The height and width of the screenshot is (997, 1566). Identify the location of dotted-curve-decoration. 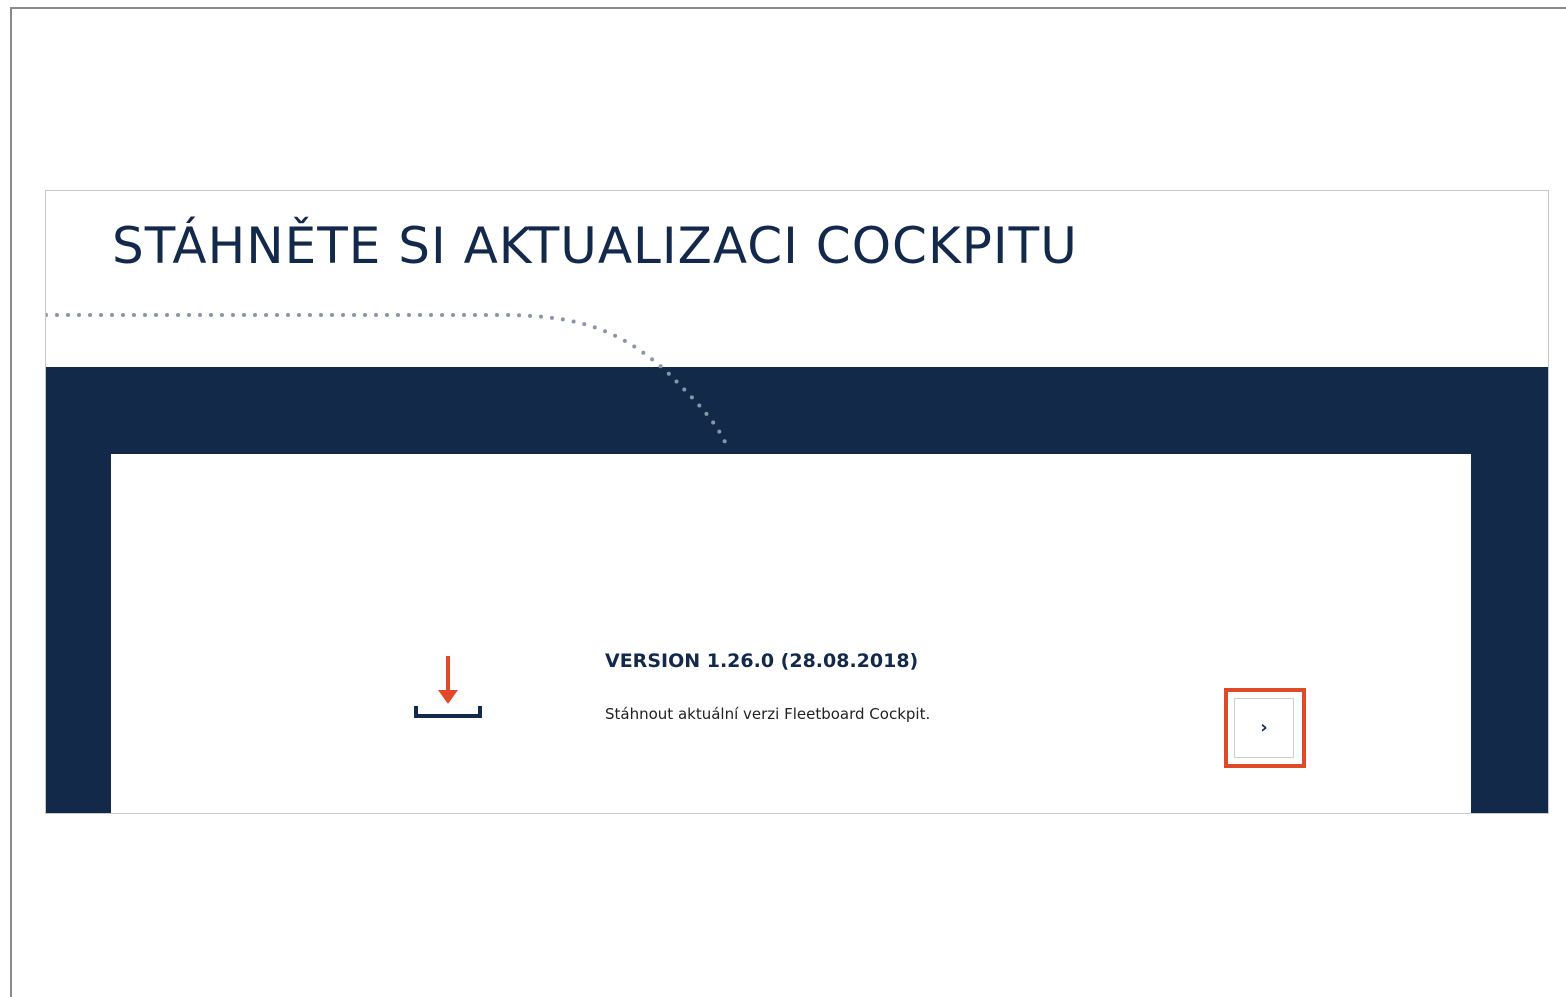
(388, 382).